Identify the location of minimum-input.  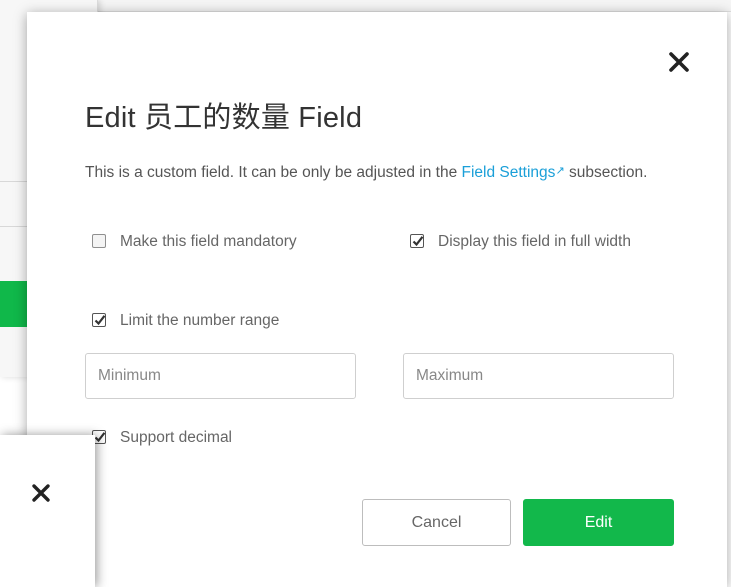
(220, 376).